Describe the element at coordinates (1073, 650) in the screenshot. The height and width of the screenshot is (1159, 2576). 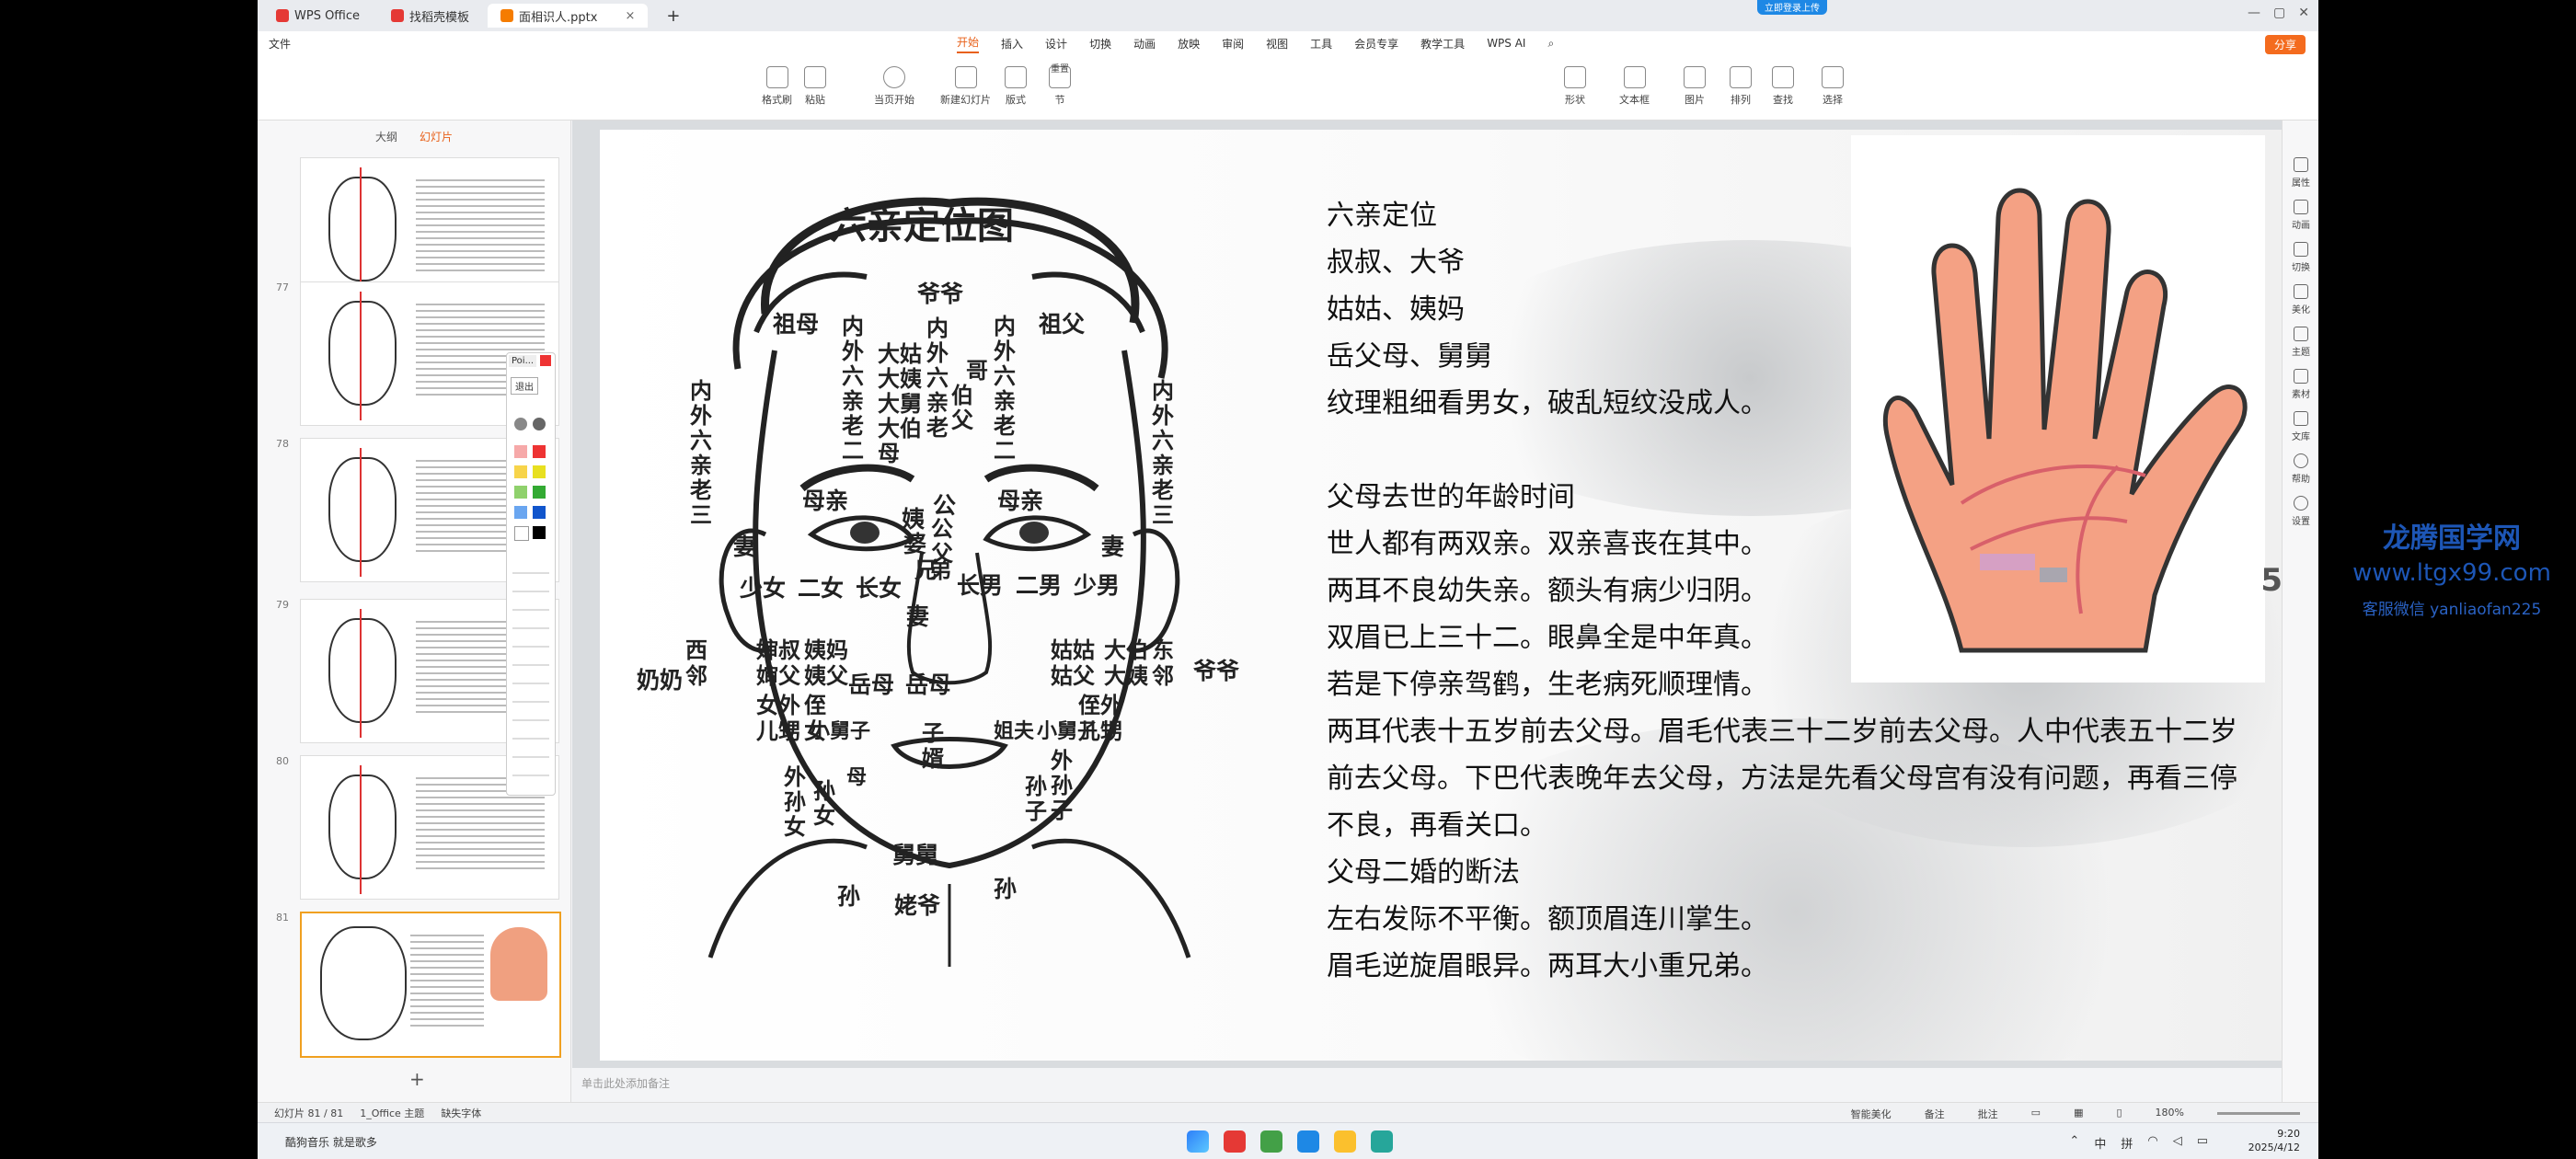
I see `vlabel-gugu: 姑姑` at that location.